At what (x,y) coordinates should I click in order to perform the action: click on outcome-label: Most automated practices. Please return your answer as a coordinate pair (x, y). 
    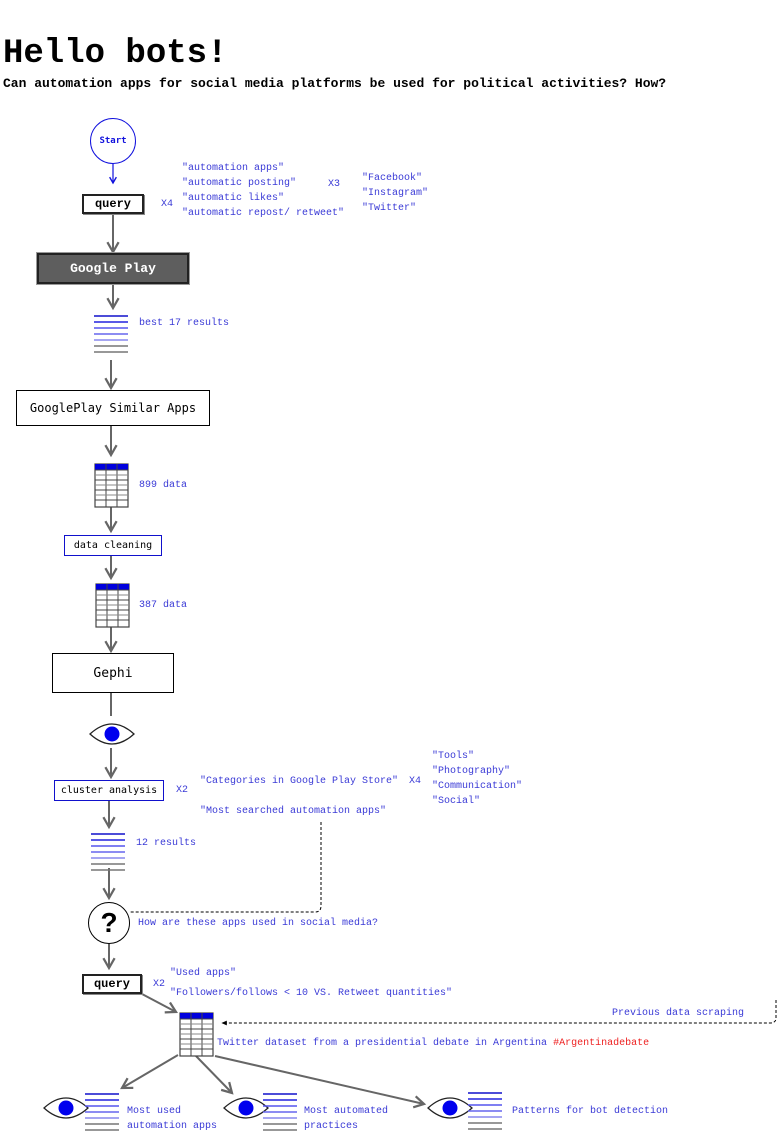
    Looking at the image, I should click on (346, 1118).